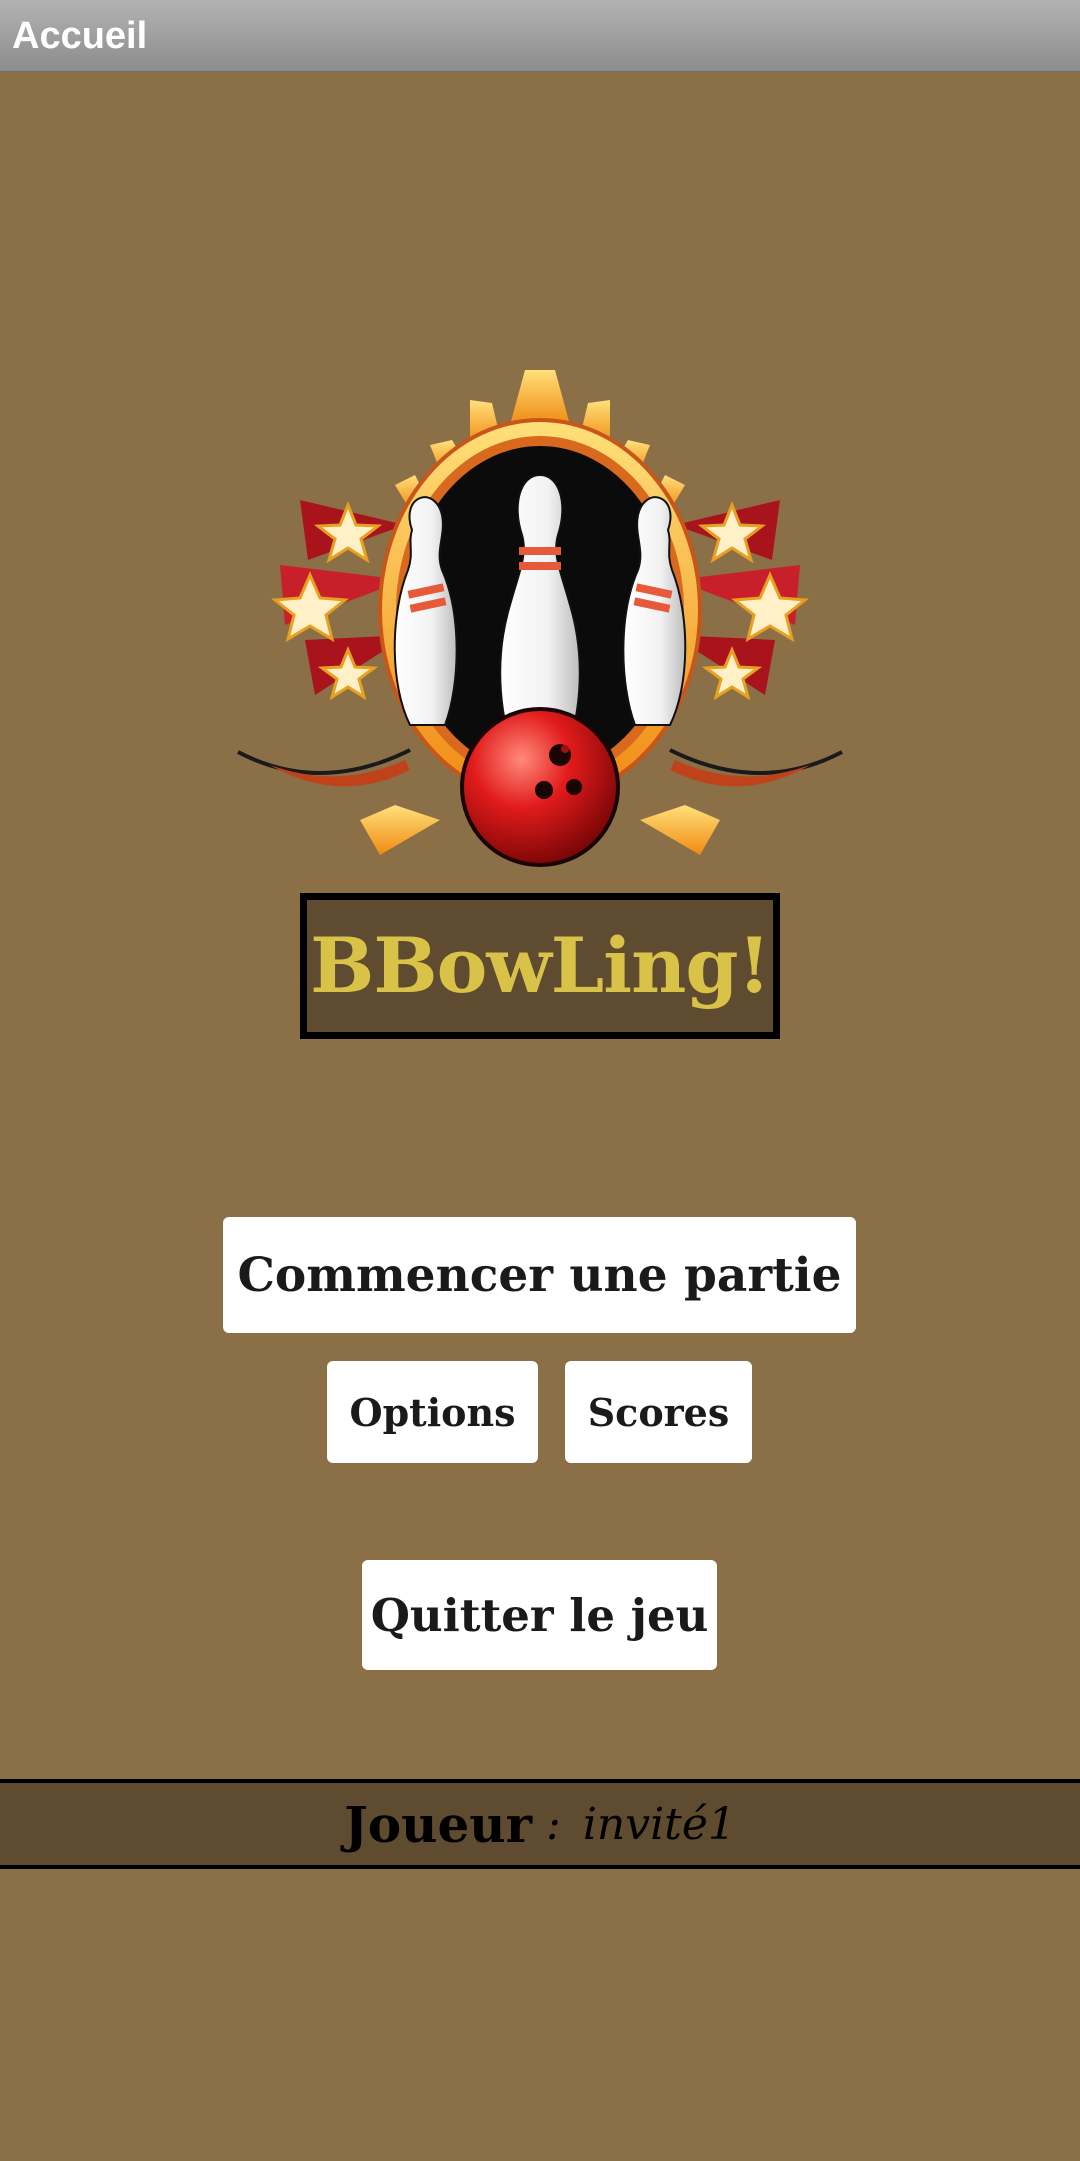 The image size is (1080, 2161). Describe the element at coordinates (658, 1412) in the screenshot. I see `scores-button: Scores` at that location.